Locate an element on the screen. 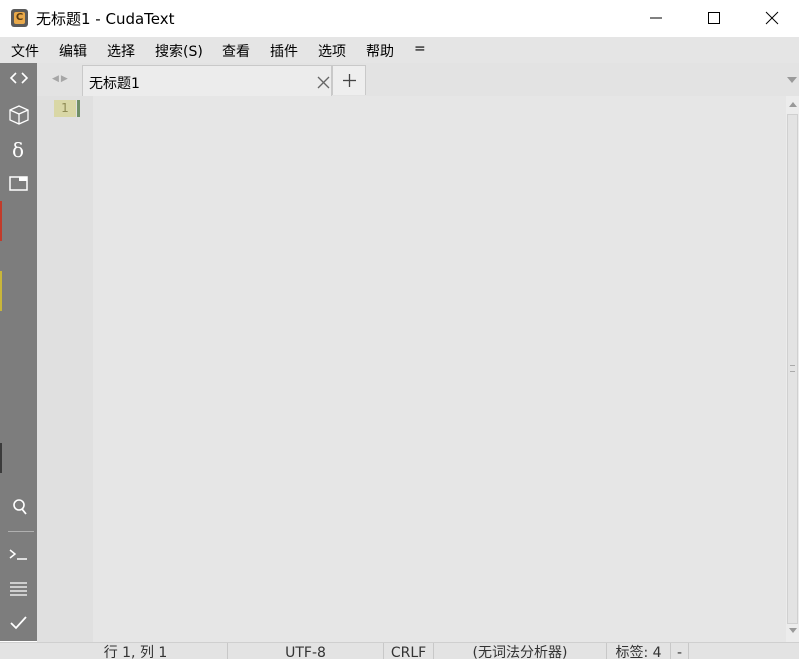 The image size is (799, 659). menu-options: 选项 is located at coordinates (332, 51).